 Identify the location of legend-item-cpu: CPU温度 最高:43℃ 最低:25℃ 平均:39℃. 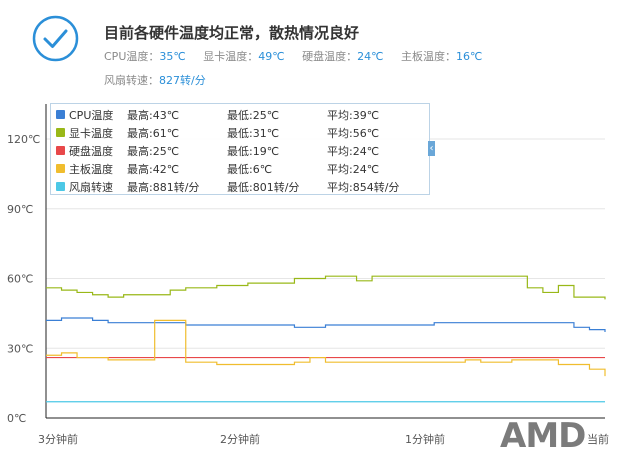
(240, 114).